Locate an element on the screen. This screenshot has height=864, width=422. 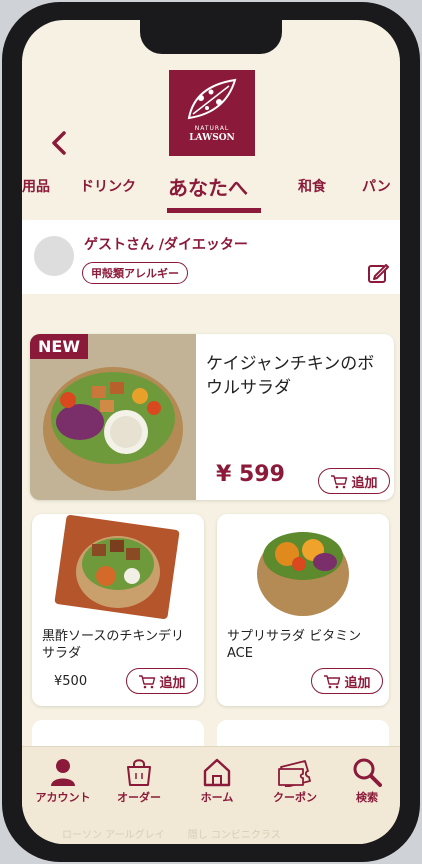
home-icon is located at coordinates (217, 772).